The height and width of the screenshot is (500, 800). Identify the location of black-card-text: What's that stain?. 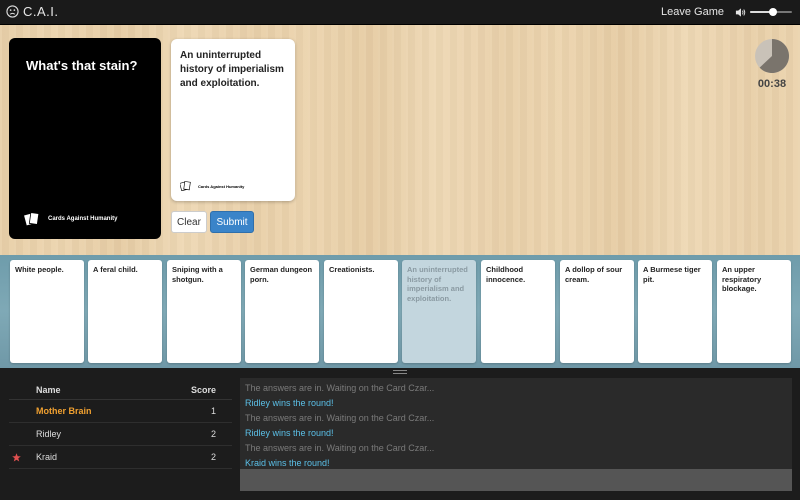
(82, 65).